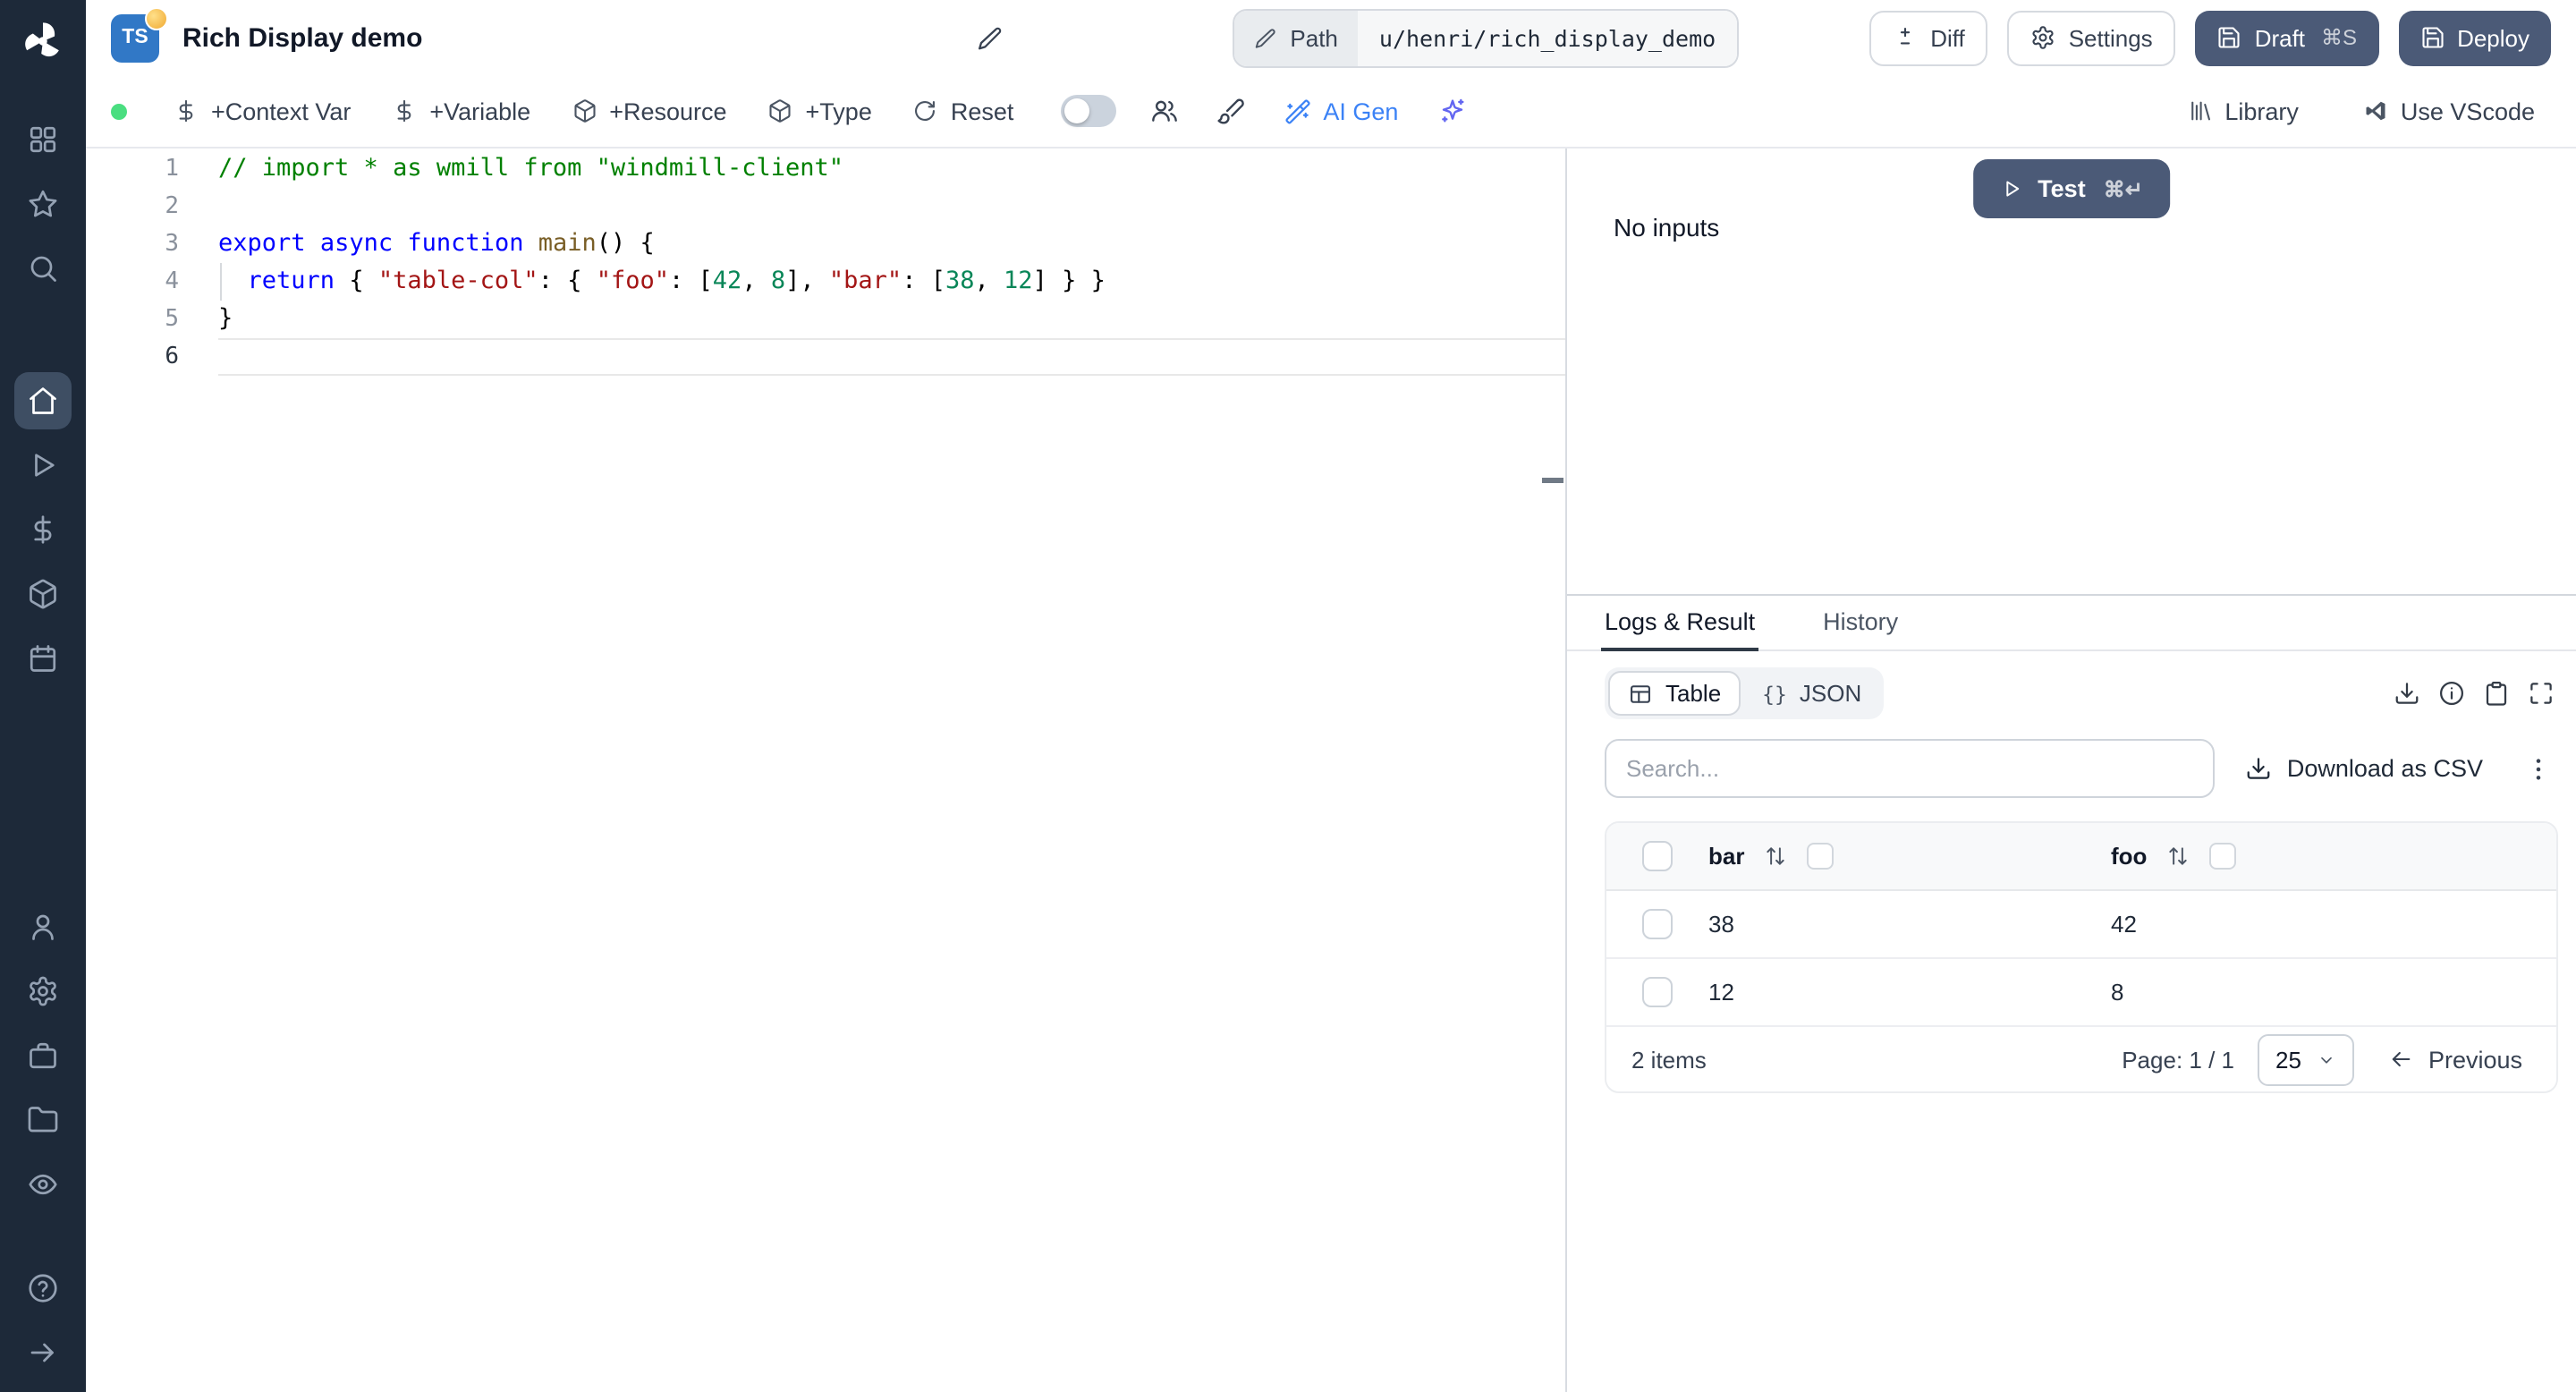 This screenshot has height=1392, width=2576. What do you see at coordinates (2364, 768) in the screenshot?
I see `download-csv-button: Download as CSV` at bounding box center [2364, 768].